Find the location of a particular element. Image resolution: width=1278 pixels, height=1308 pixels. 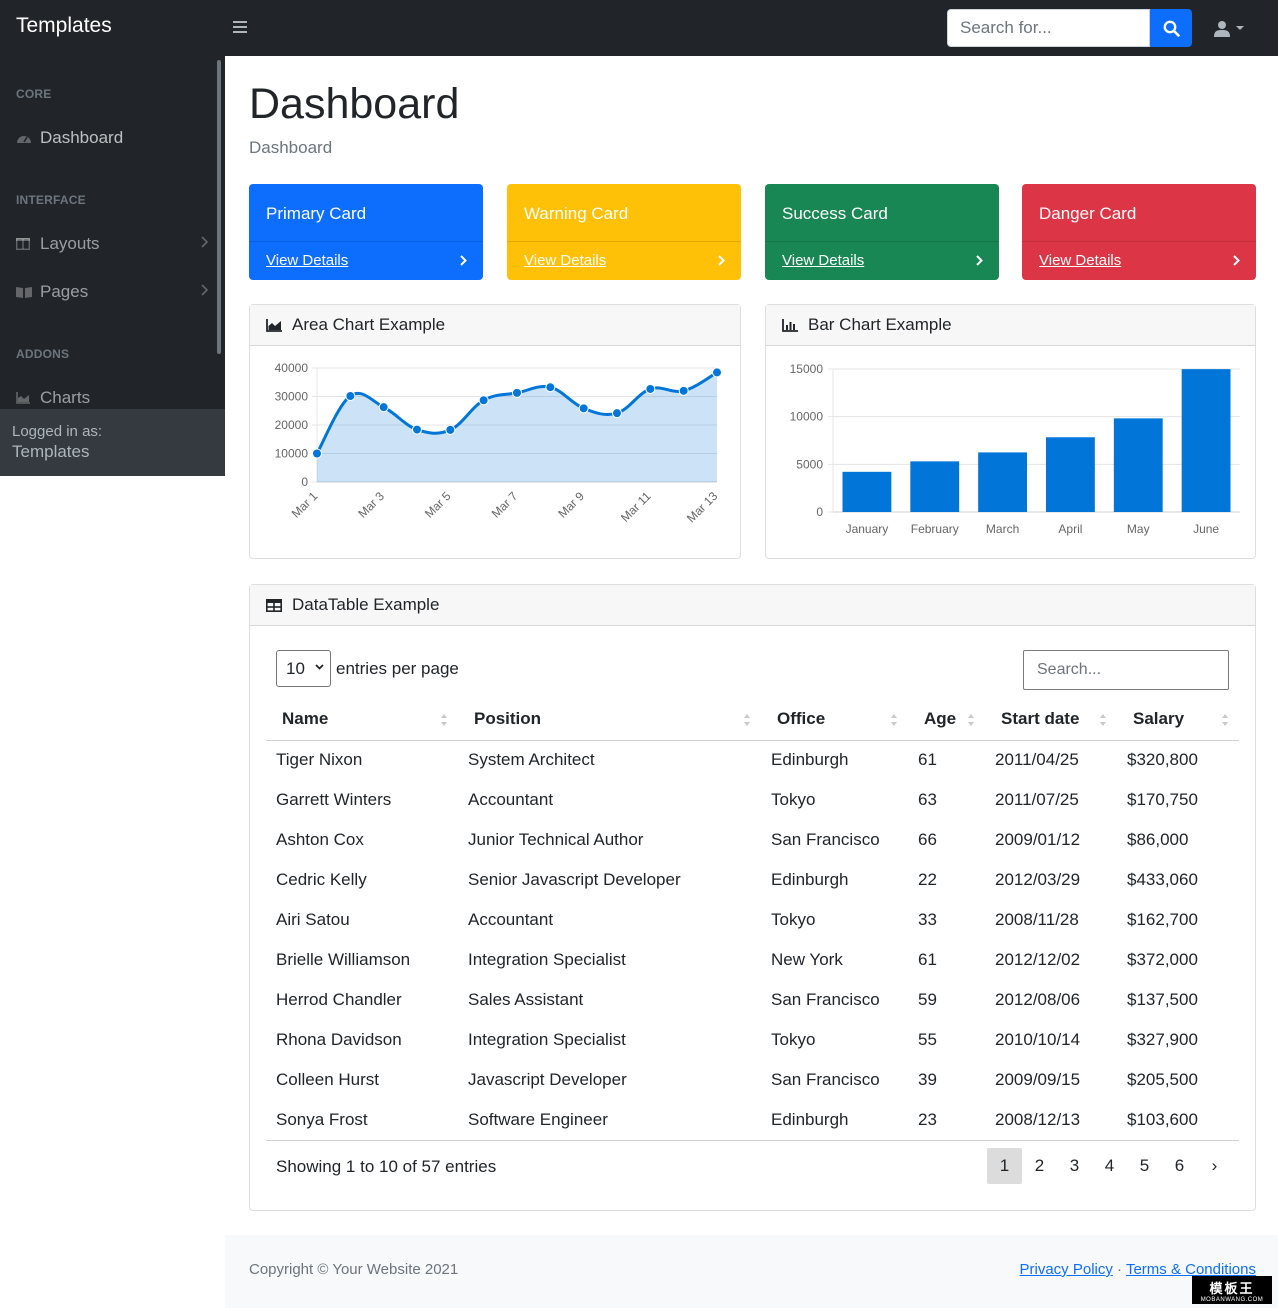

sidebar-item-dashboard: Dashboard is located at coordinates (114, 138).